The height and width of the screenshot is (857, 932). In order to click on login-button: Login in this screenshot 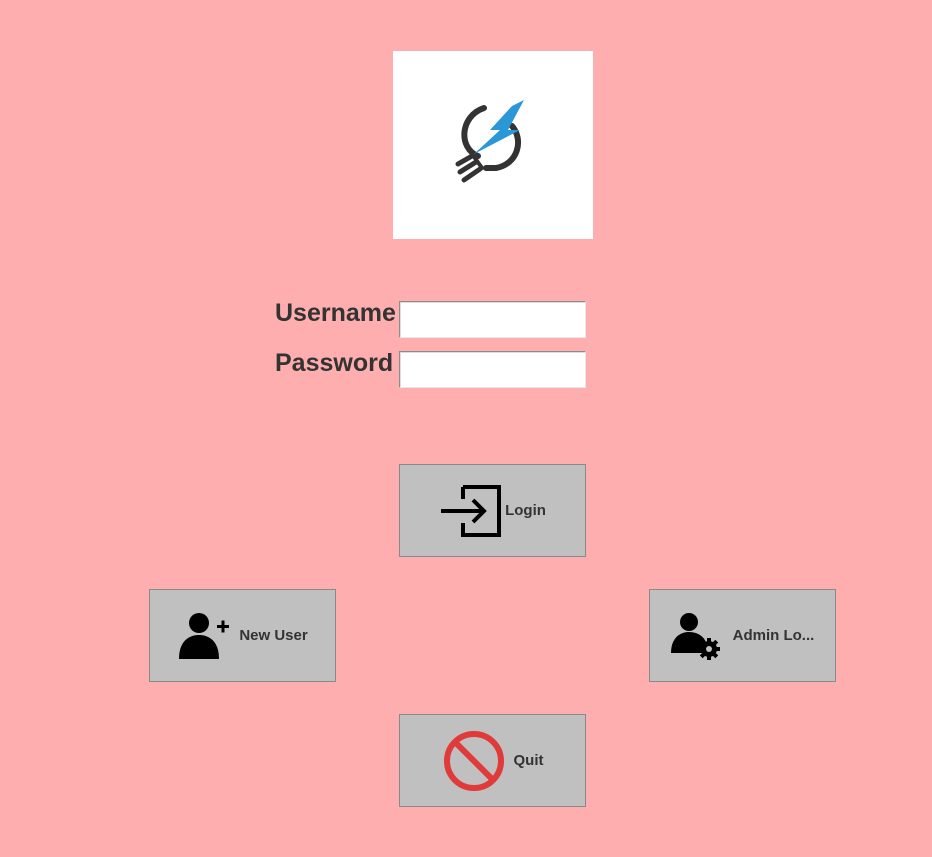, I will do `click(492, 510)`.